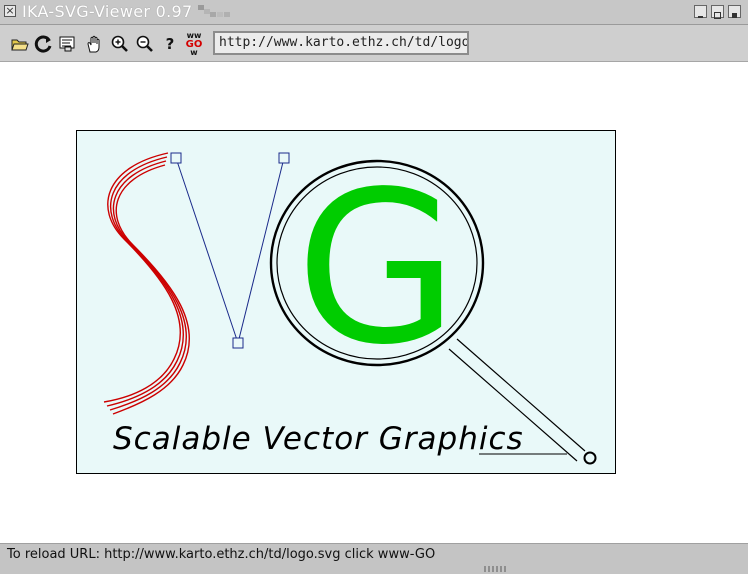 The width and height of the screenshot is (748, 574). I want to click on view-source-button, so click(68, 44).